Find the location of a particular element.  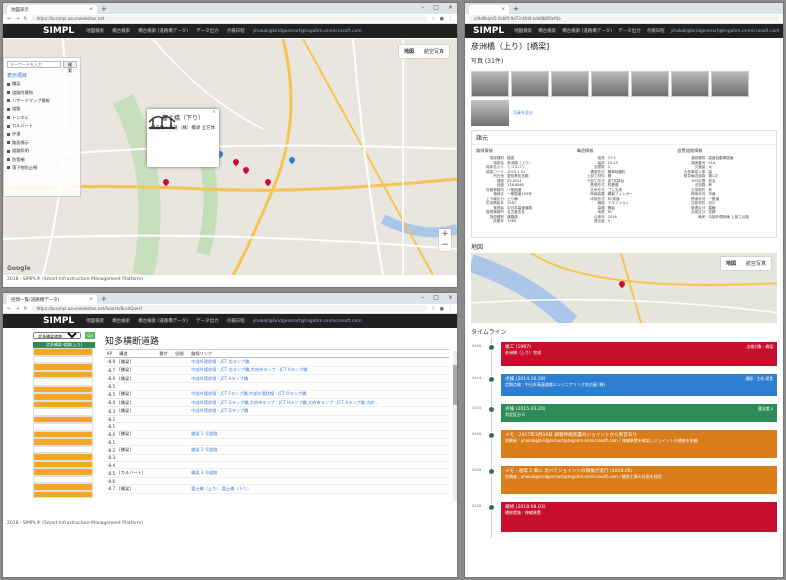

route-link: 中部外環状線 - JCT Aランプ橋 is located at coordinates (319, 379).